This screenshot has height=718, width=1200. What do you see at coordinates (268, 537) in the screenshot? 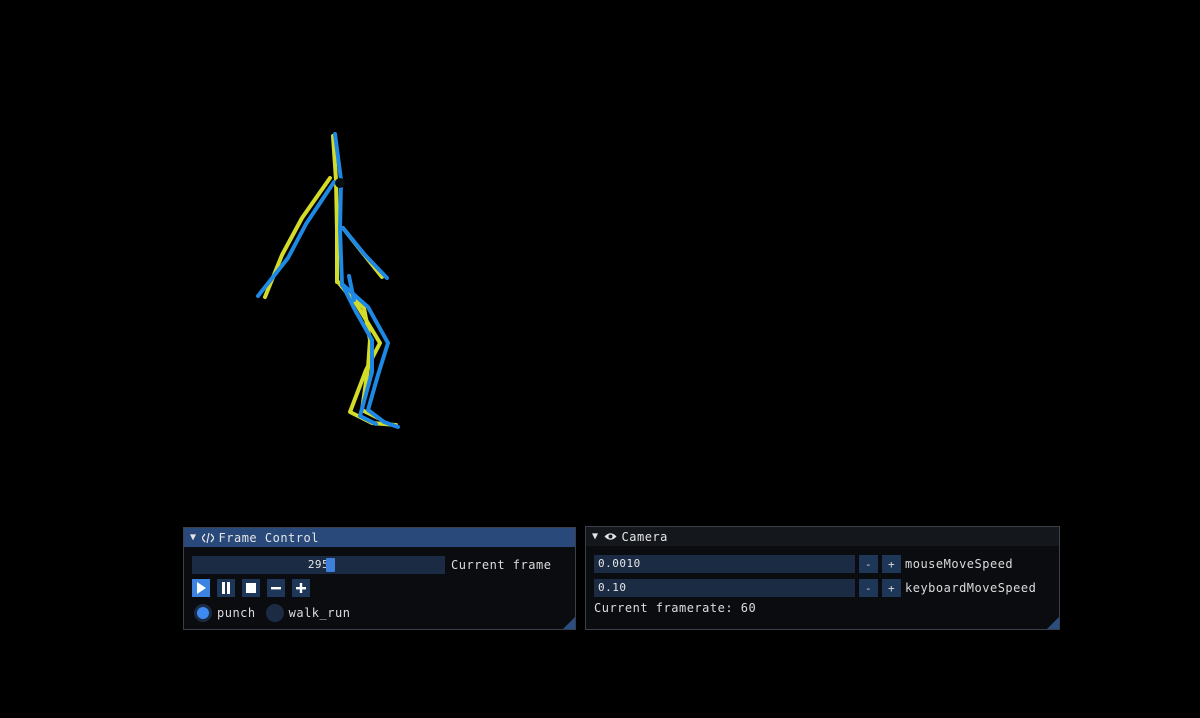
I see `frame-control-title: Frame Control` at bounding box center [268, 537].